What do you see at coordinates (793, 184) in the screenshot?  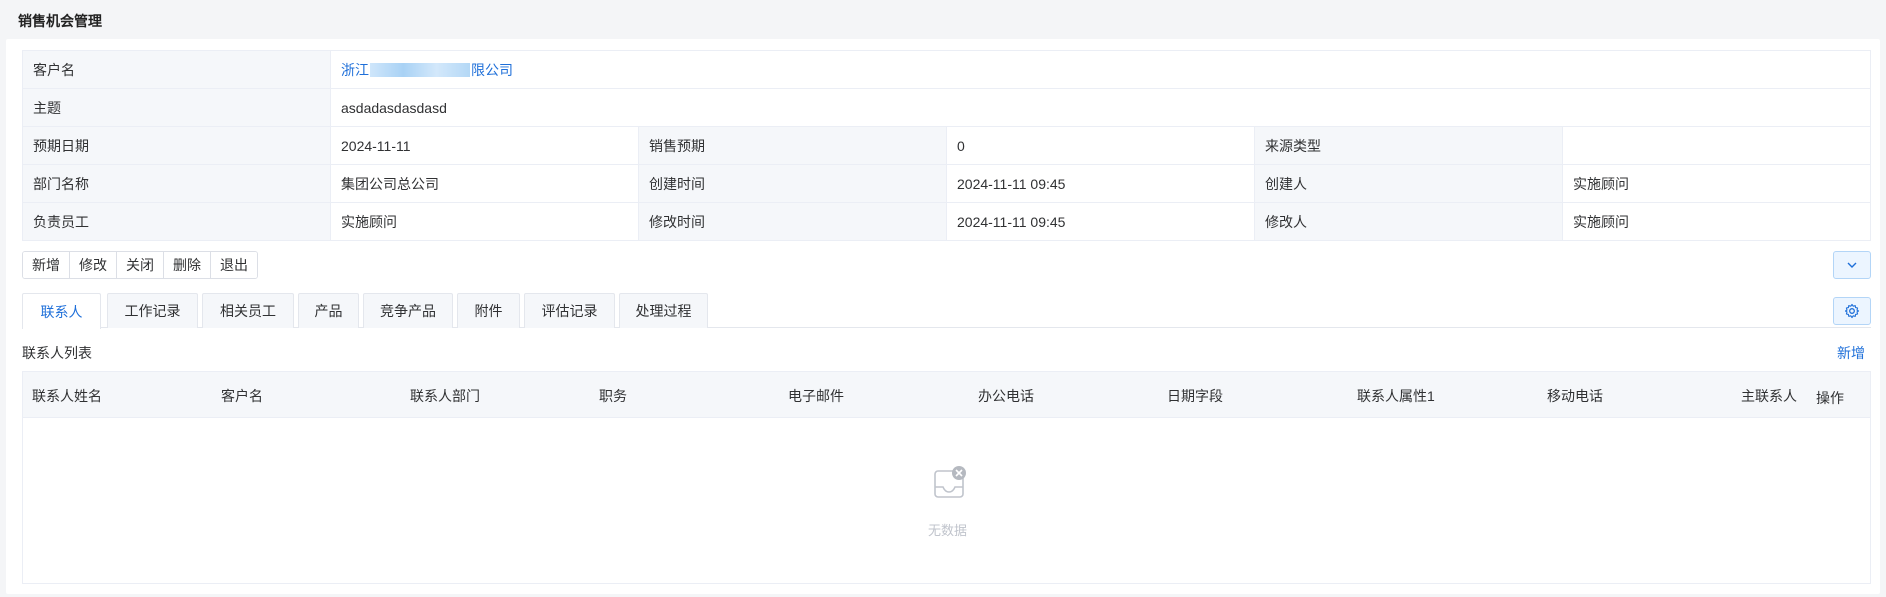 I see `created-time-label: 创建时间` at bounding box center [793, 184].